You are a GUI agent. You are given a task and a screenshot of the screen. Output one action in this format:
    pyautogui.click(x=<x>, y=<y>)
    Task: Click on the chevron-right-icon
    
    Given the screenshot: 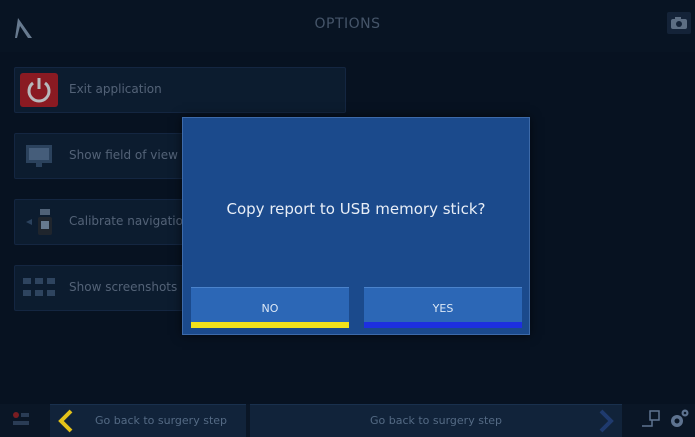 What is the action you would take?
    pyautogui.click(x=606, y=421)
    